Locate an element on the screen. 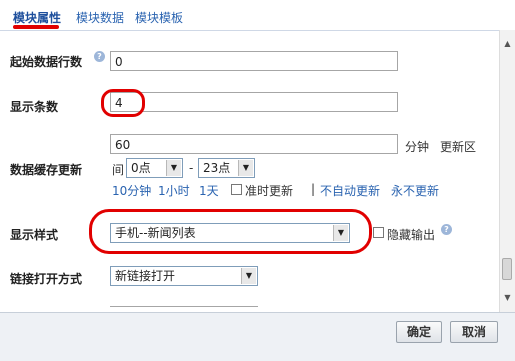 This screenshot has width=515, height=361. hide-output-checkbox is located at coordinates (378, 232).